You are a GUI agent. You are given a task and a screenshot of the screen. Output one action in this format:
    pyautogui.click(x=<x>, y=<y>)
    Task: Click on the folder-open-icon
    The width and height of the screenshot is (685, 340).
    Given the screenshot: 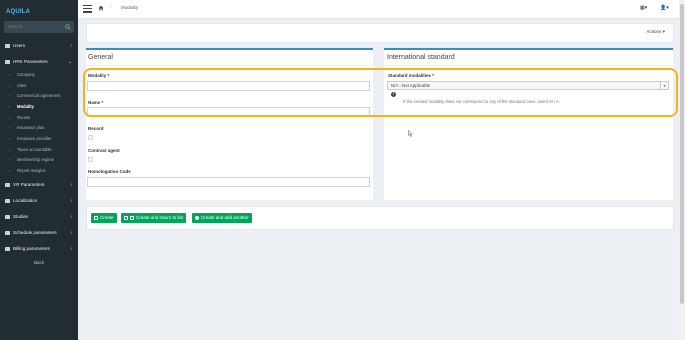 What is the action you would take?
    pyautogui.click(x=7, y=62)
    